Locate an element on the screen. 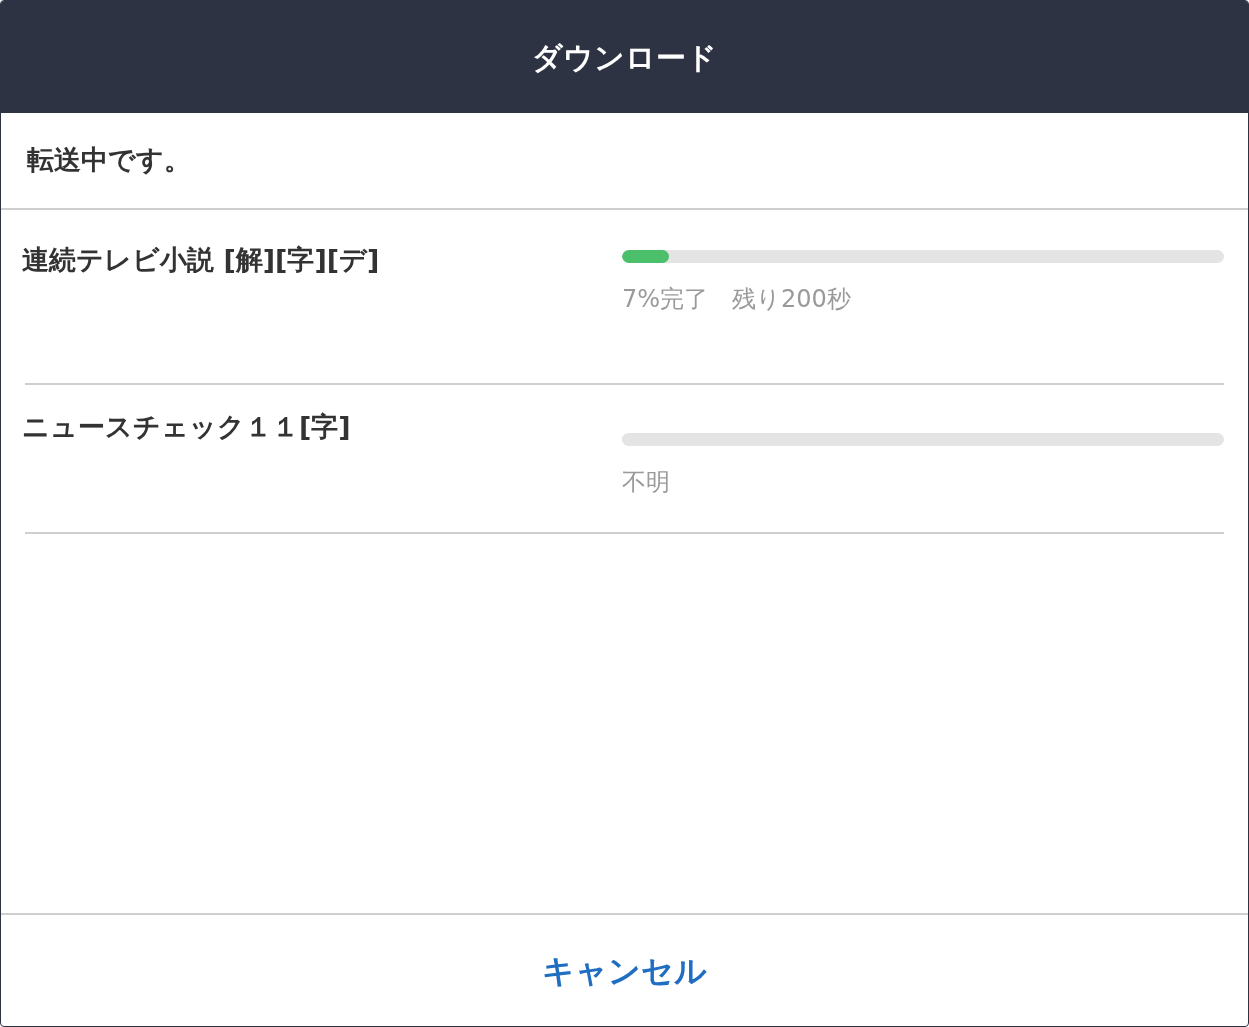 The width and height of the screenshot is (1249, 1027). progress-text: 不明 is located at coordinates (646, 482).